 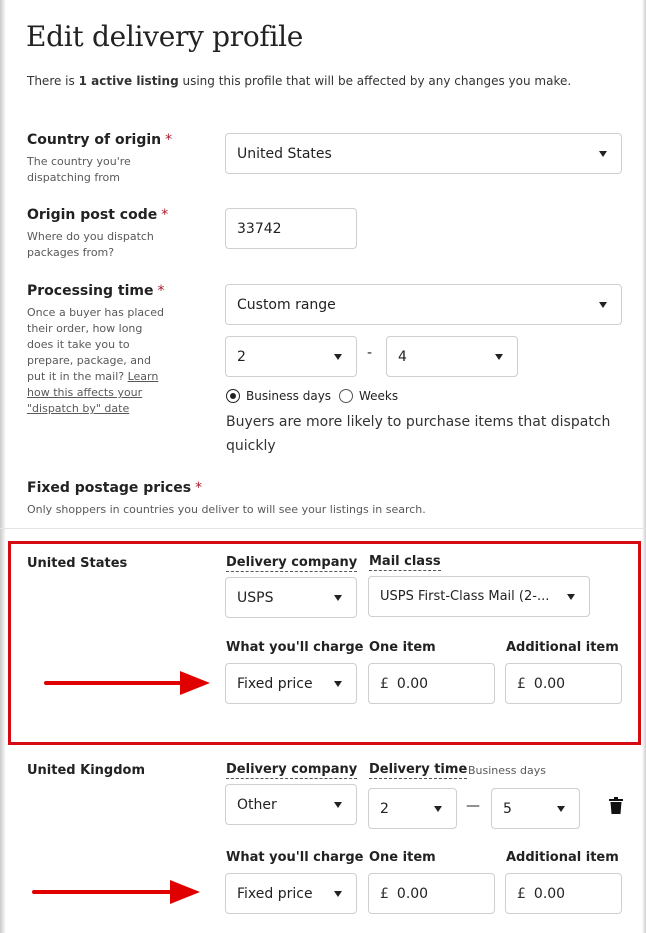 What do you see at coordinates (423, 304) in the screenshot?
I see `processing-time-range-select: Custom range` at bounding box center [423, 304].